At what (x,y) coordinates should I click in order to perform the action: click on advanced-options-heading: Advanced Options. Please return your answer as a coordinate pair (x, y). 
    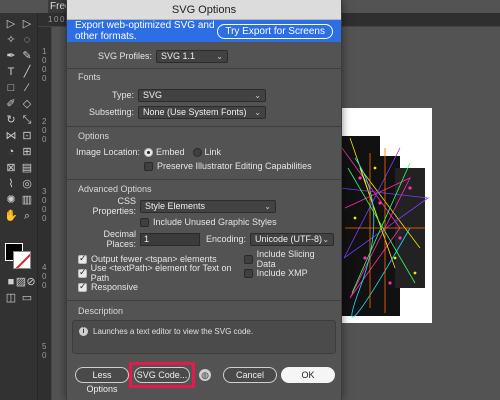
    Looking at the image, I should click on (115, 189).